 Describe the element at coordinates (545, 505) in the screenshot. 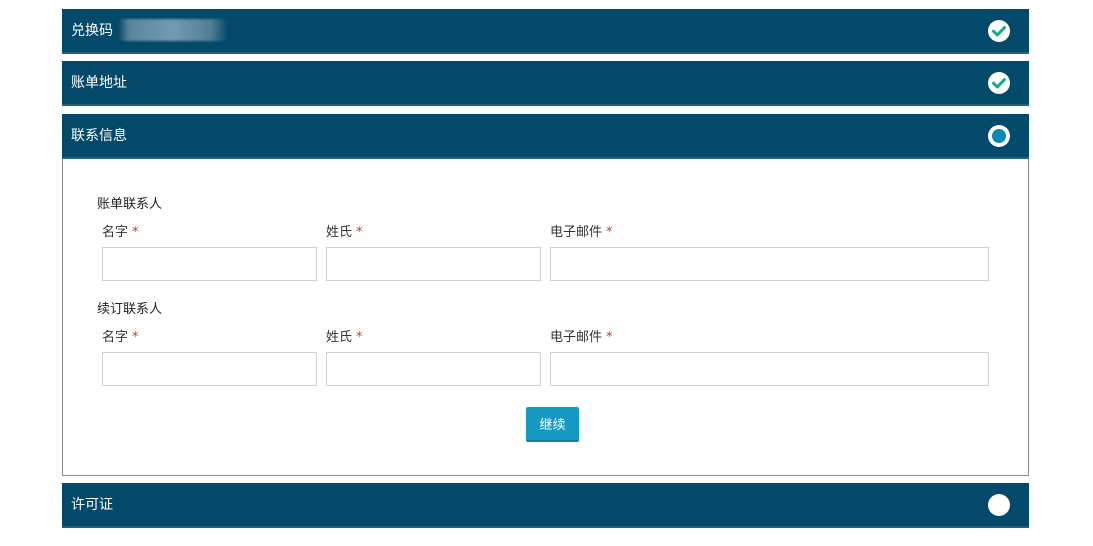

I see `step-header-license: 许可证` at that location.